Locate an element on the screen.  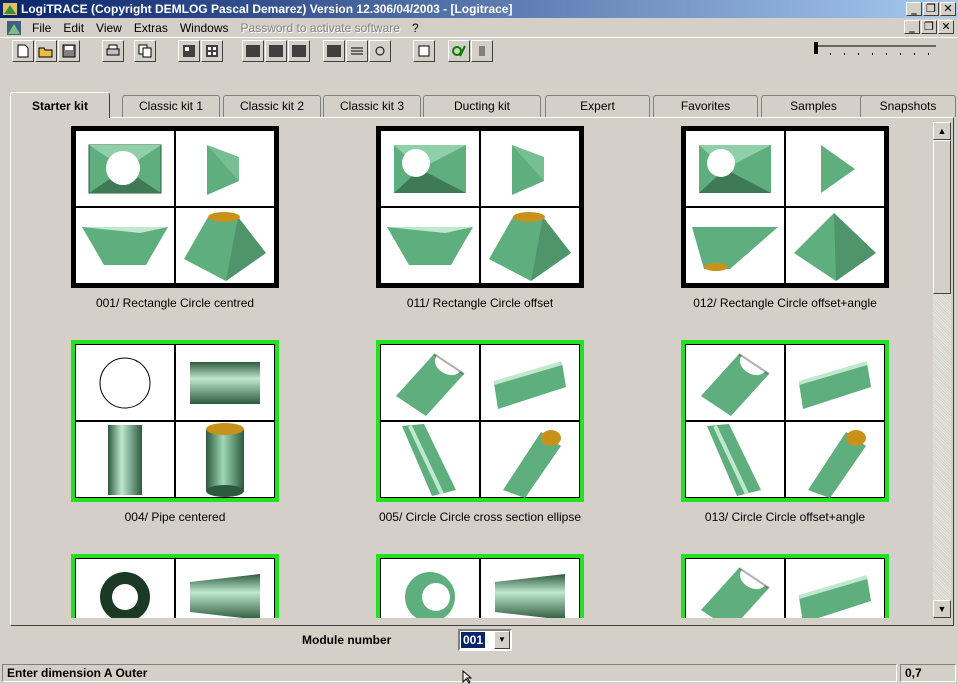
frame-button is located at coordinates (424, 51).